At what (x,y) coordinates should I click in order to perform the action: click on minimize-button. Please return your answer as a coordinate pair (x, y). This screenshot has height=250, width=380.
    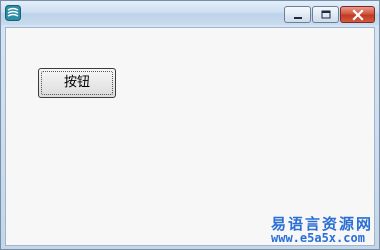
    Looking at the image, I should click on (297, 14).